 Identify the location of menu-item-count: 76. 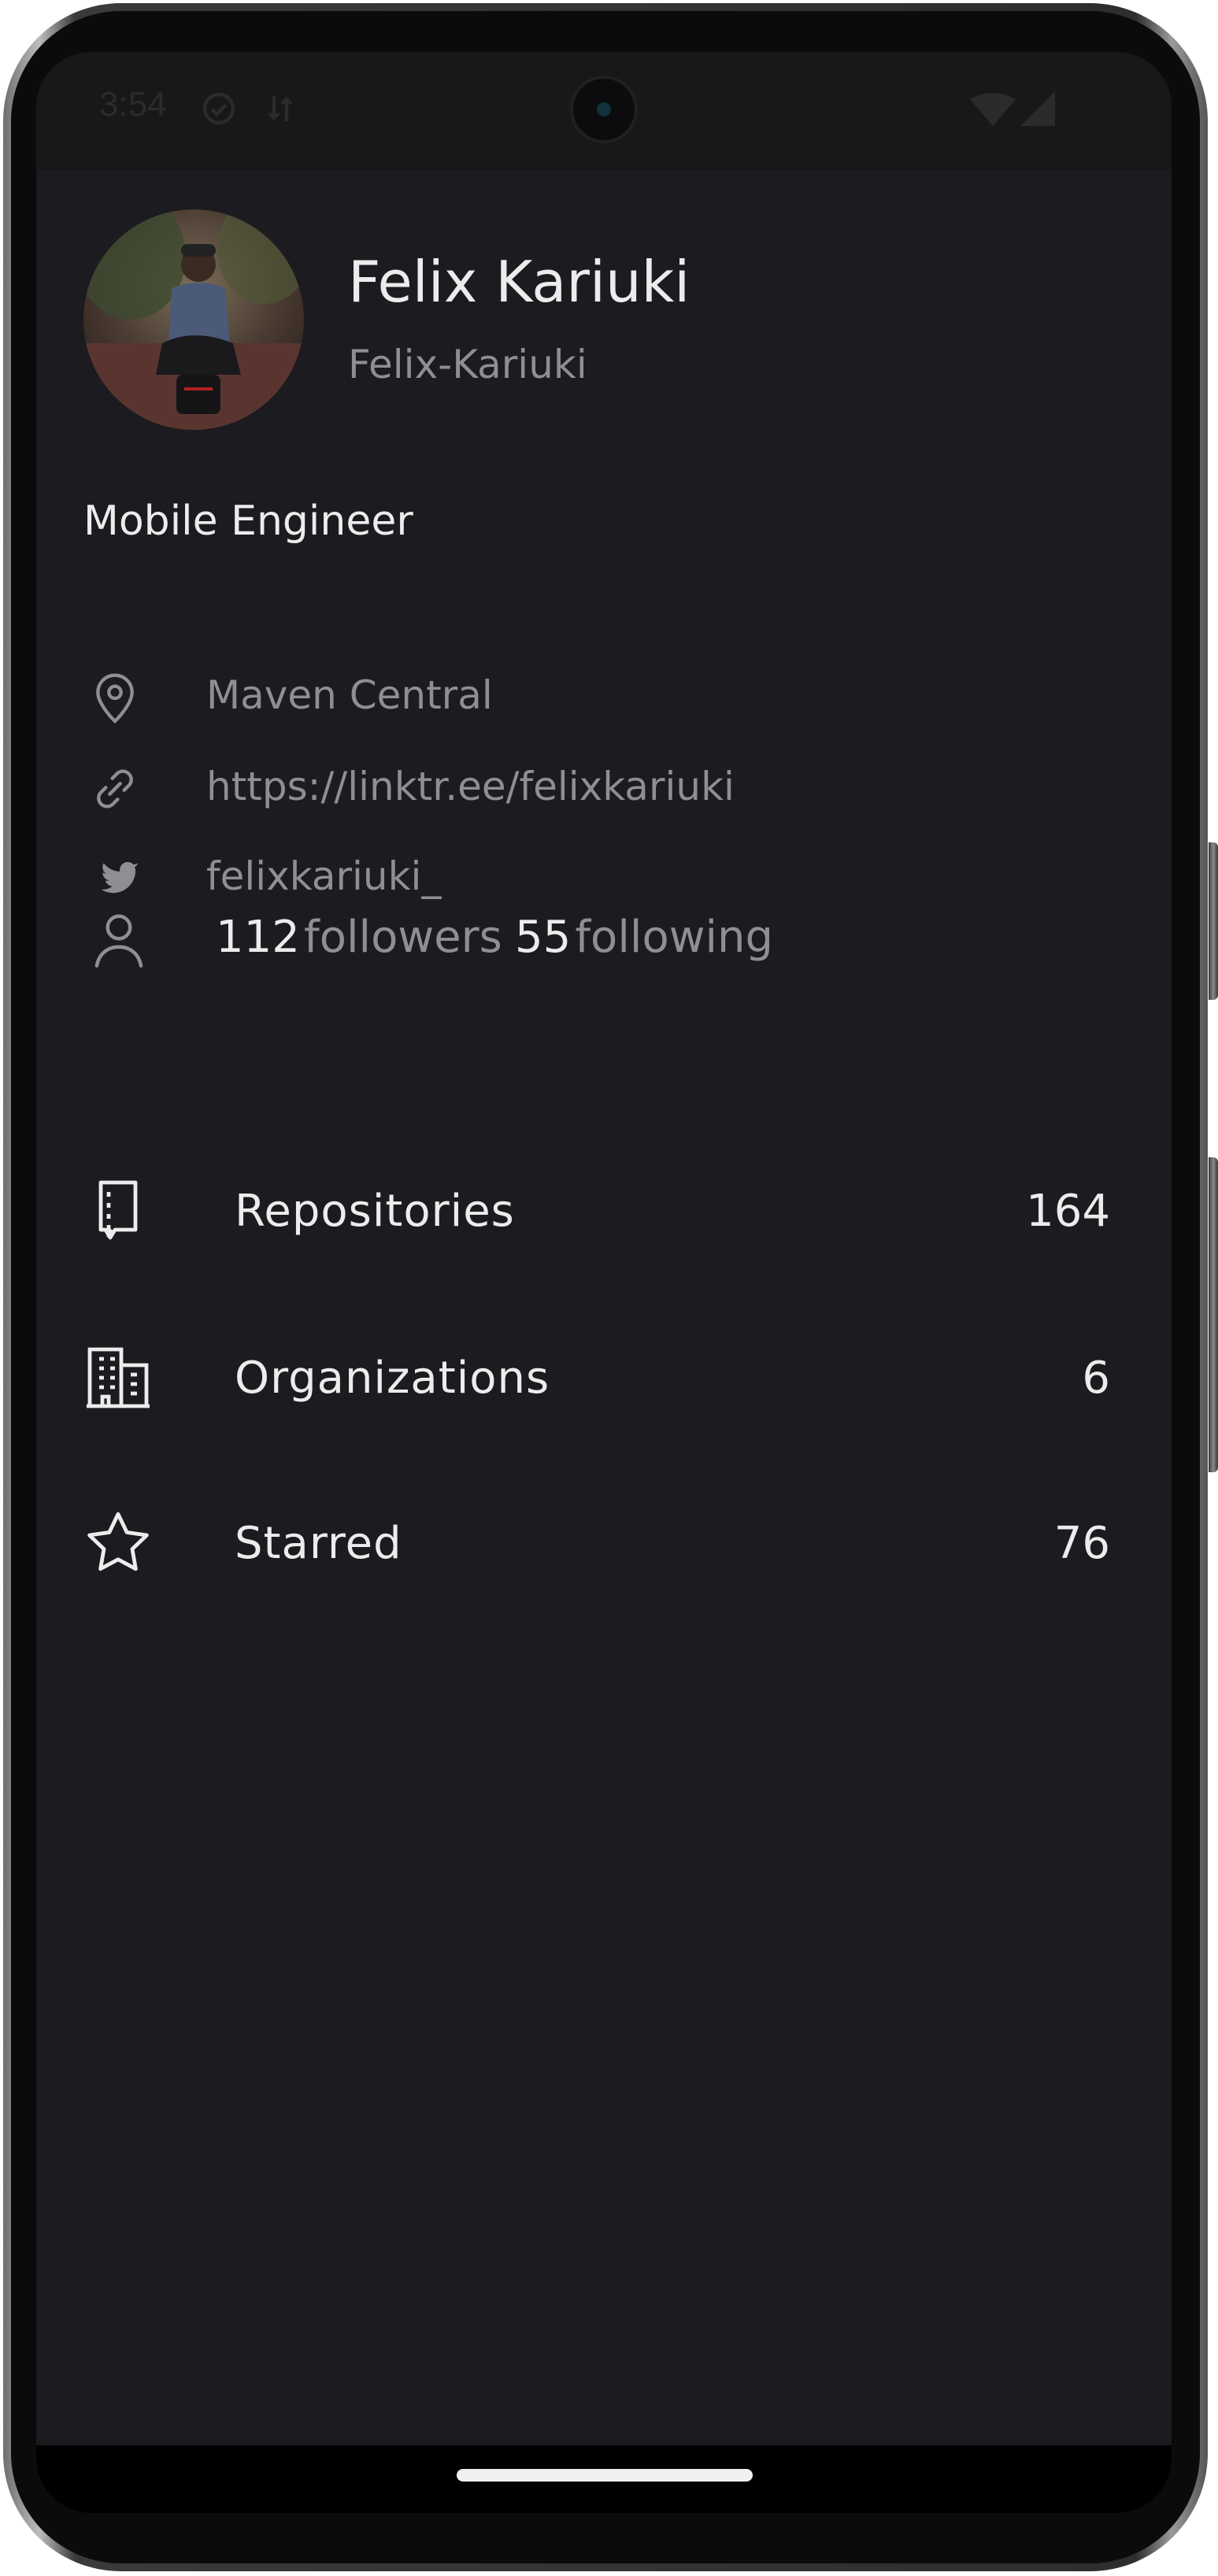
(1081, 1543).